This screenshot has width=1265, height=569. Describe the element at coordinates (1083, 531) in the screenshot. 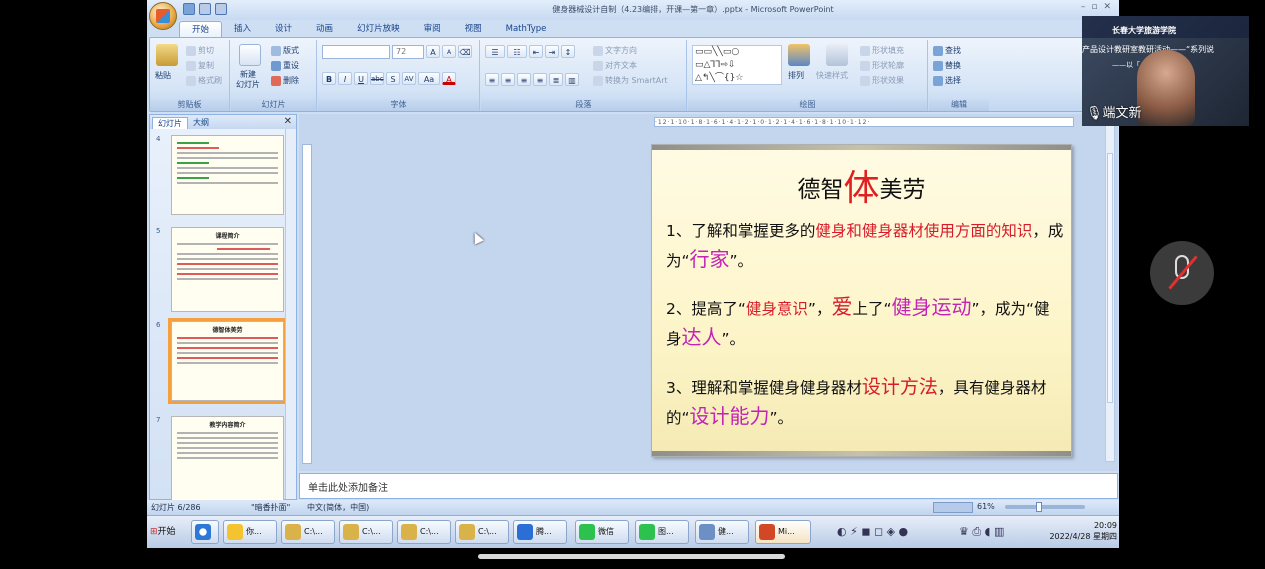

I see `clock: 20:09 2022/4/28 星期四` at that location.